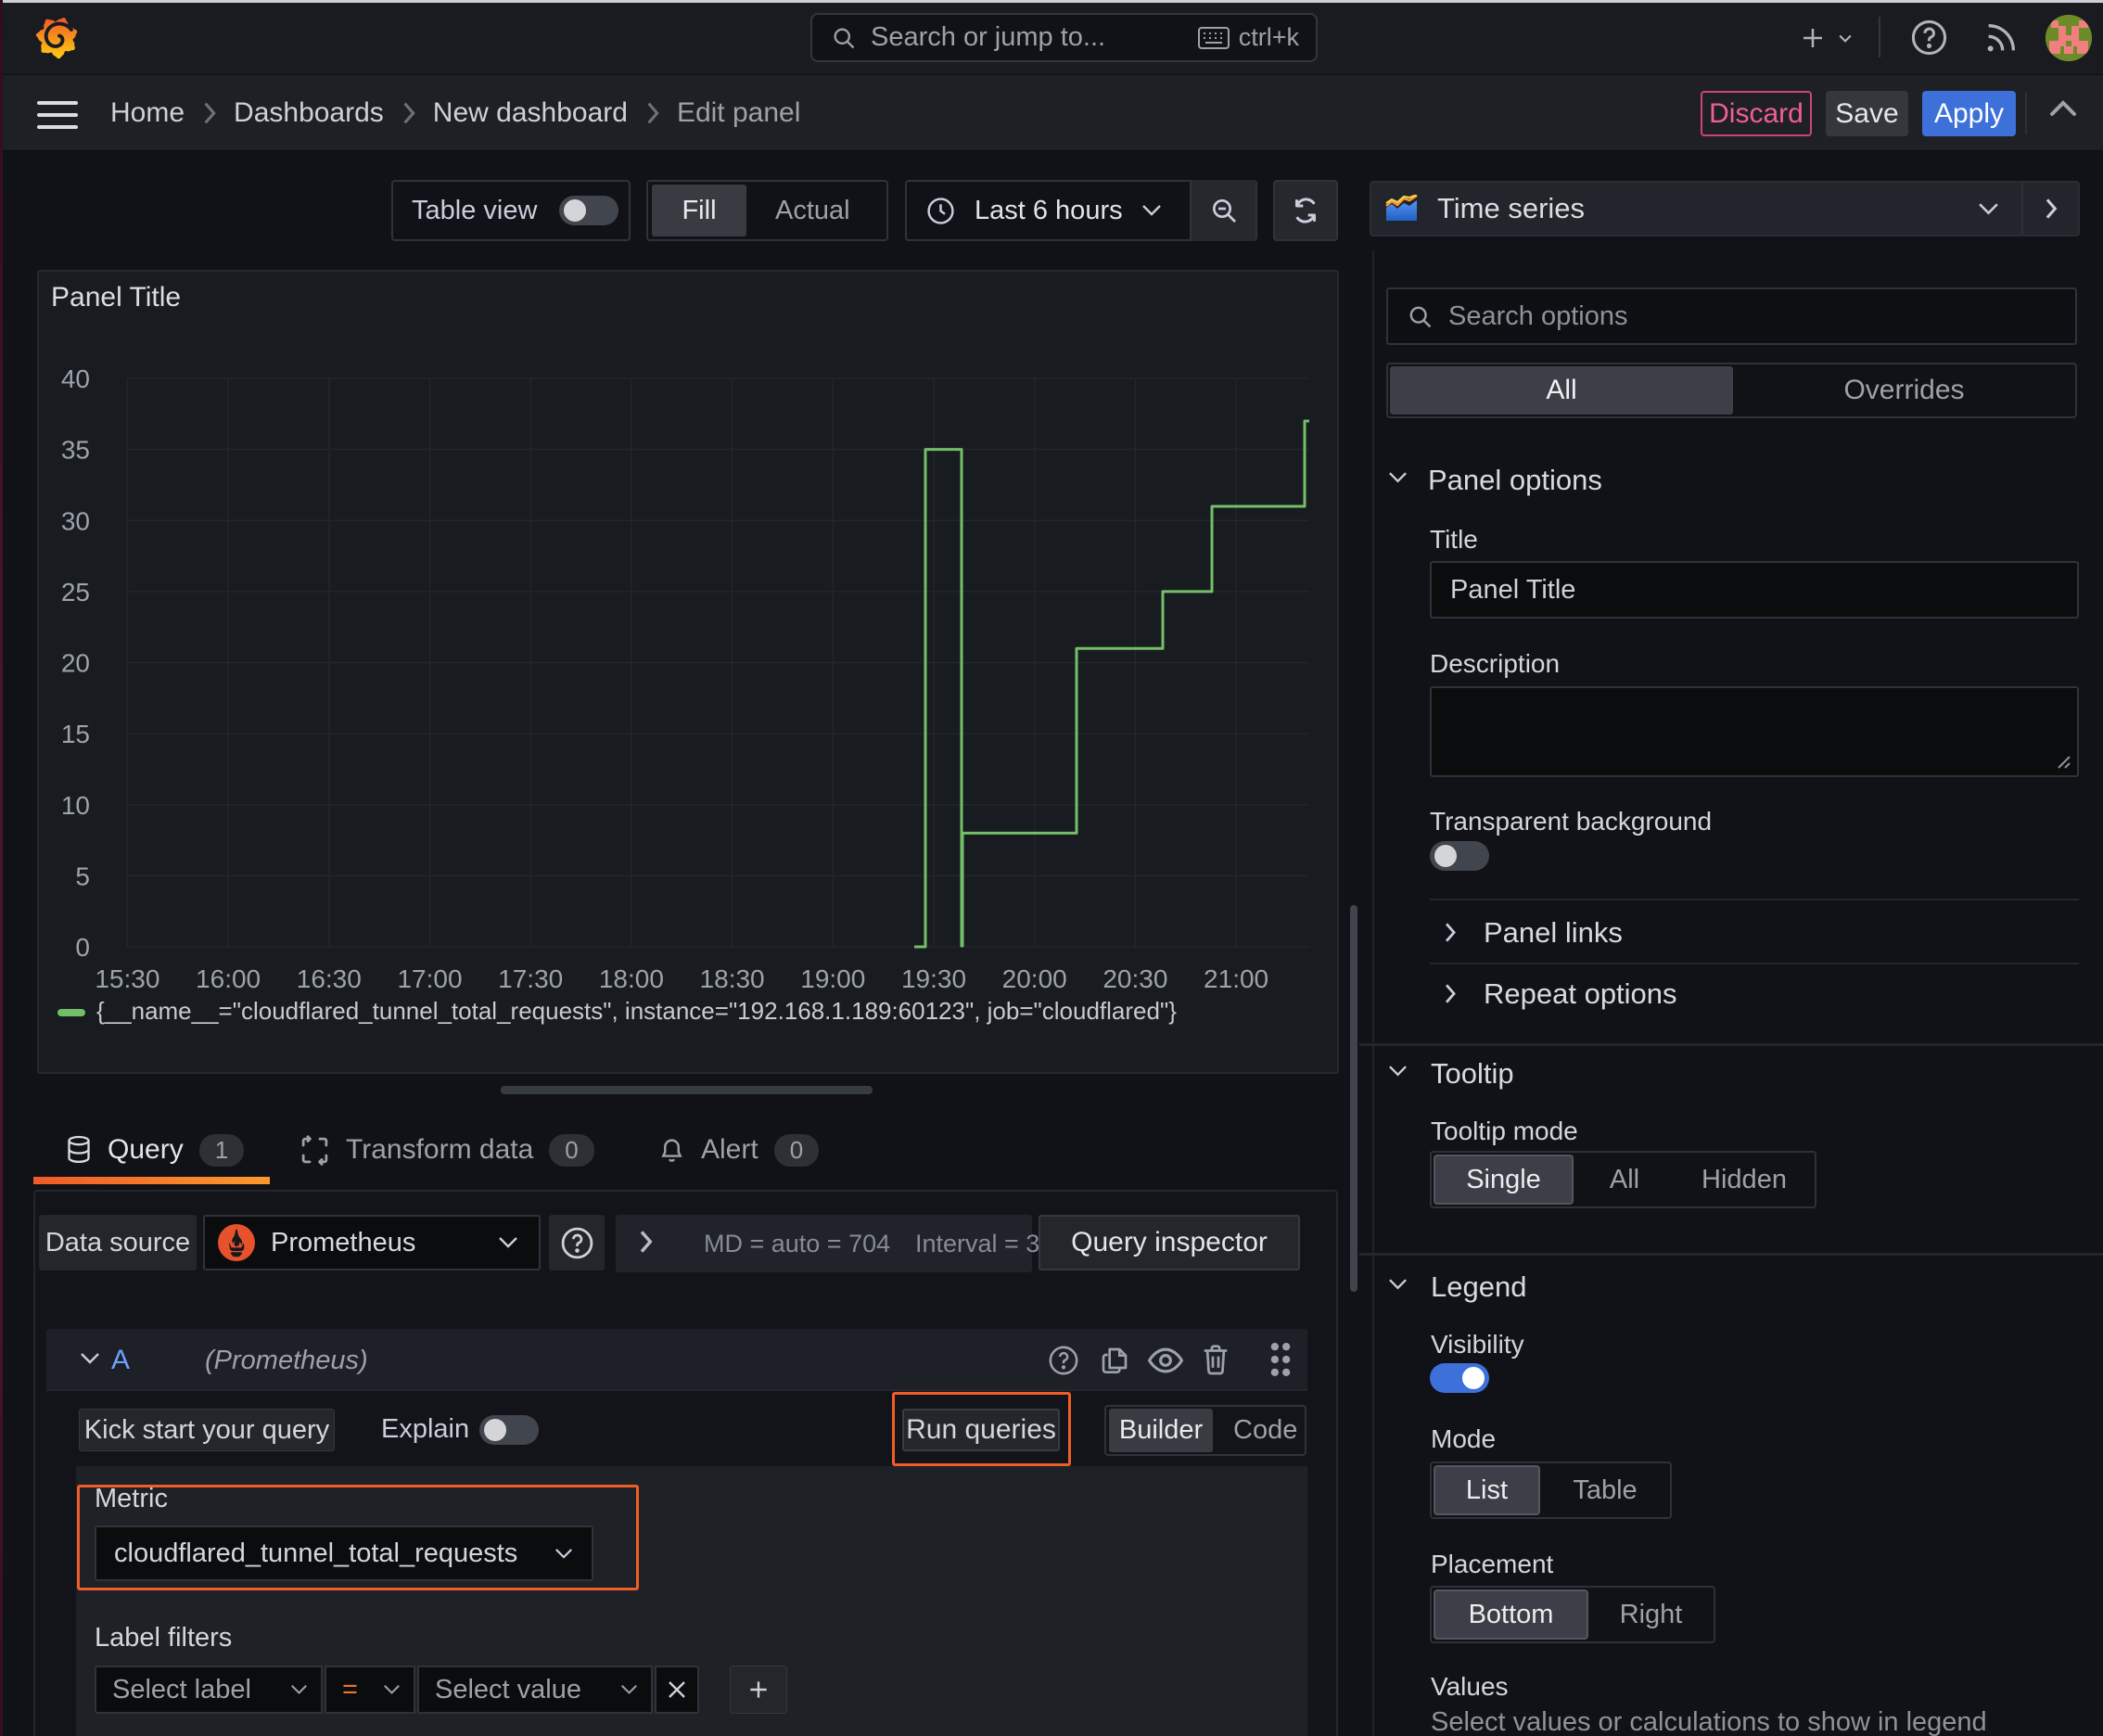  Describe the element at coordinates (1236, 979) in the screenshot. I see `svg-text: 21:00` at that location.